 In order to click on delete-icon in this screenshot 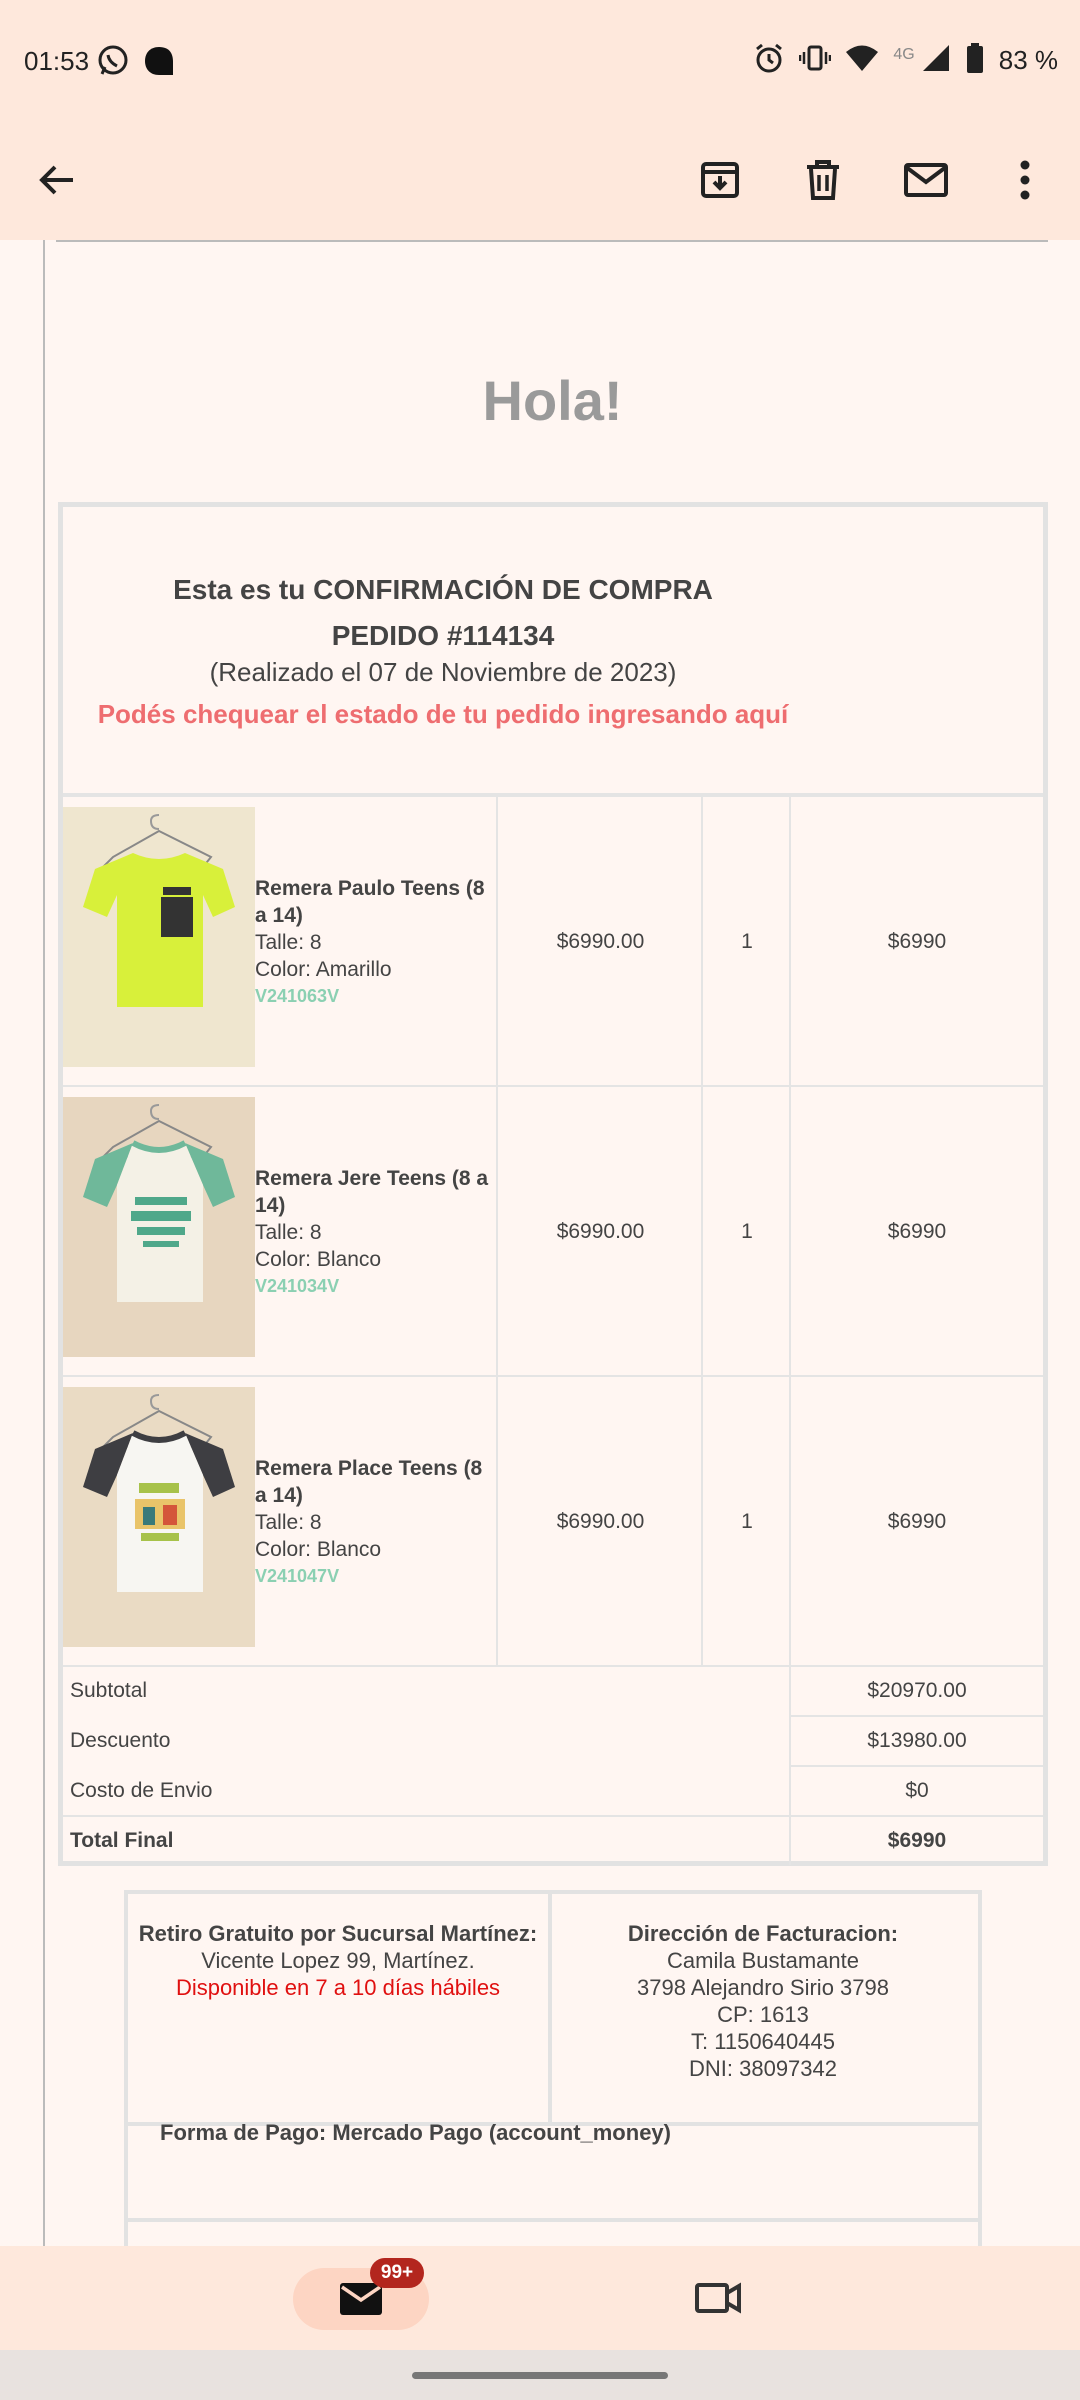, I will do `click(823, 180)`.